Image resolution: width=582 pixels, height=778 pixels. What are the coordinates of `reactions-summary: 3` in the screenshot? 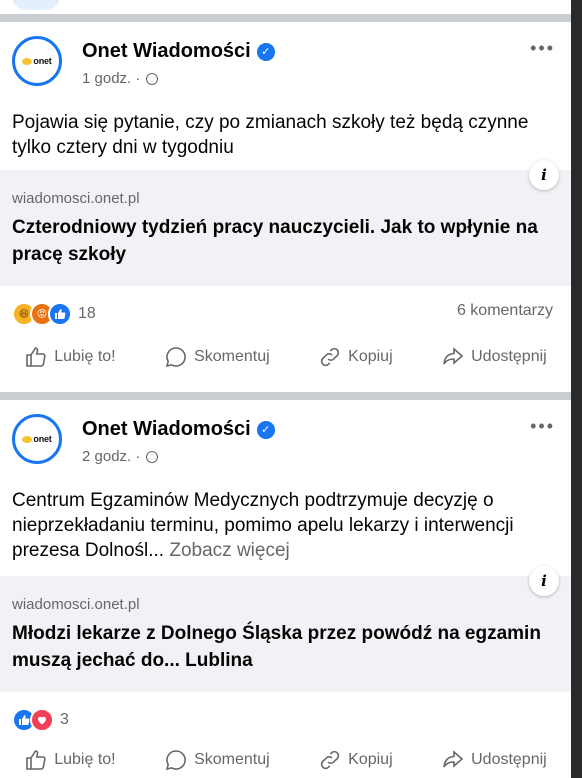 It's located at (40, 720).